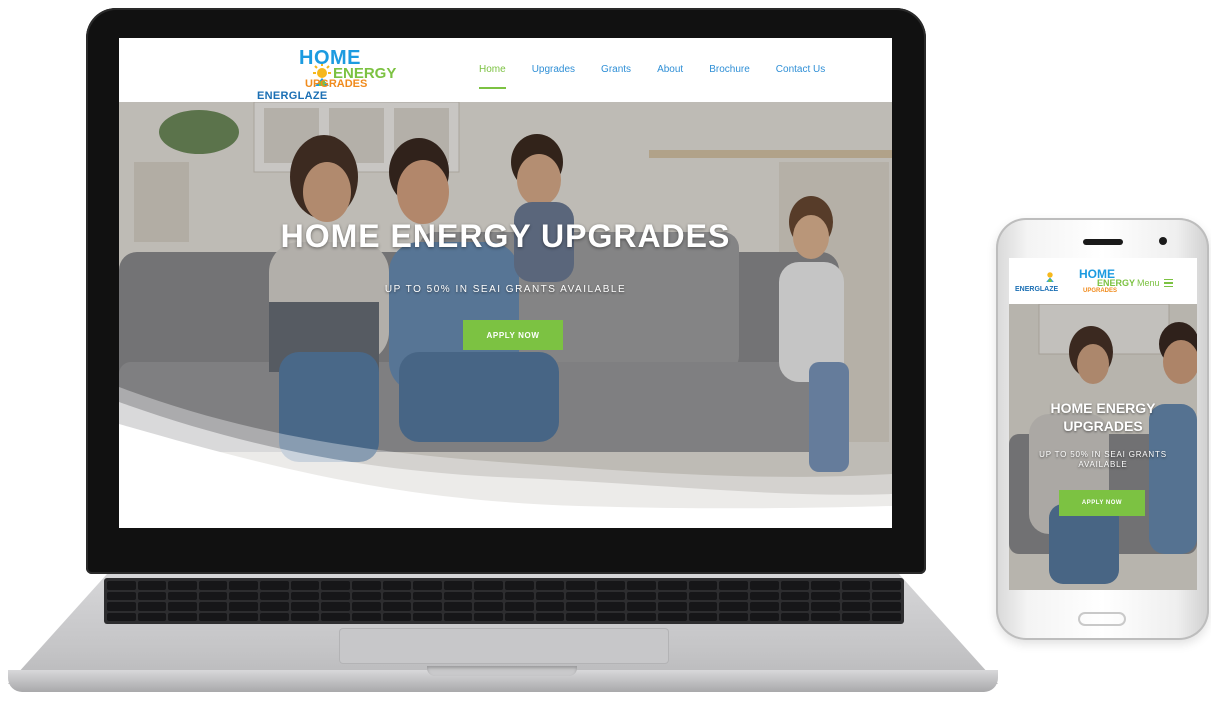 This screenshot has height=720, width=1211. I want to click on nav-item-upgrades: Upgrades, so click(553, 69).